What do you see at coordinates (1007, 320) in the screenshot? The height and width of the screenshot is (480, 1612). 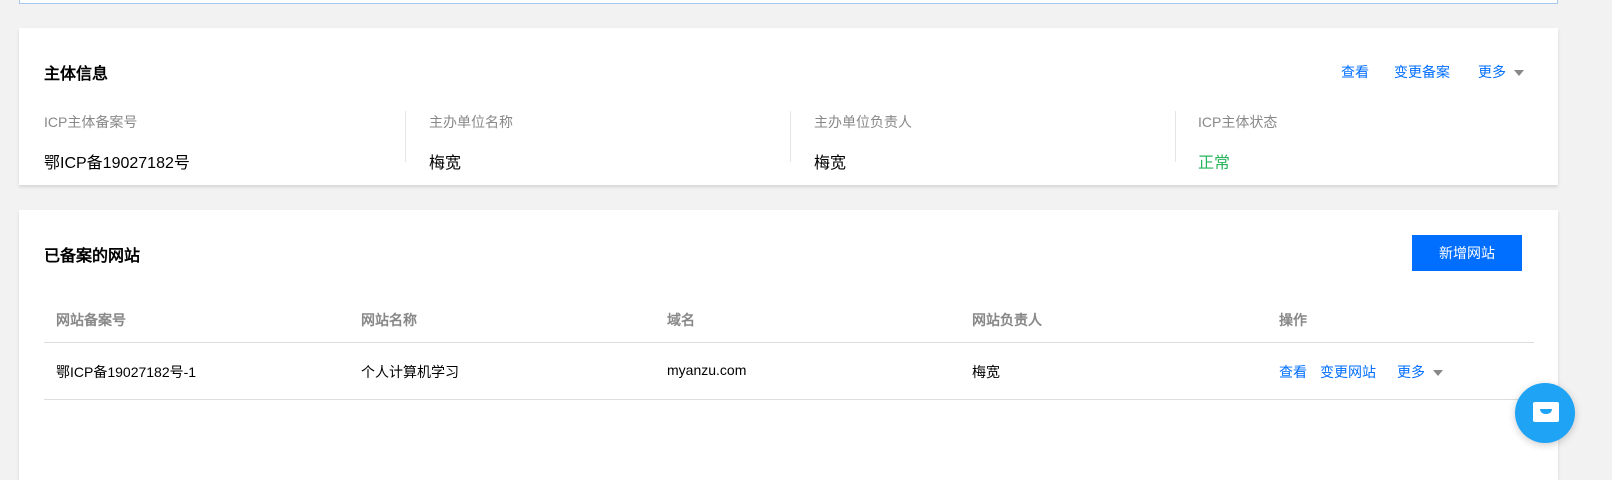 I see `column-header: 网站负责人` at bounding box center [1007, 320].